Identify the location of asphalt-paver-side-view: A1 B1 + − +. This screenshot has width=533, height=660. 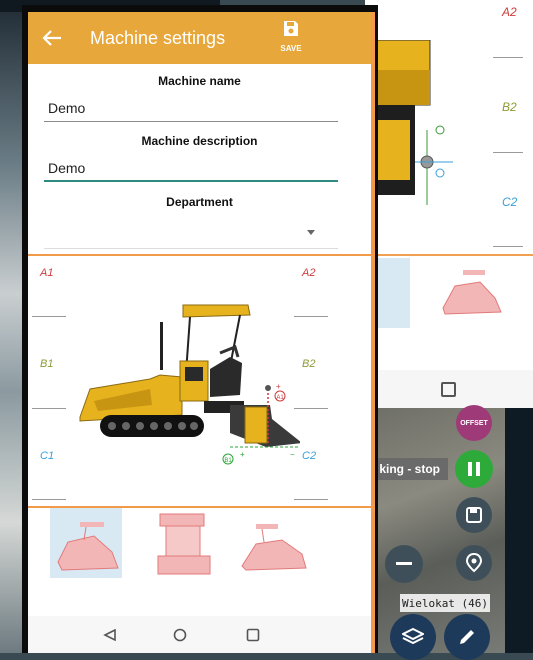
(189, 384).